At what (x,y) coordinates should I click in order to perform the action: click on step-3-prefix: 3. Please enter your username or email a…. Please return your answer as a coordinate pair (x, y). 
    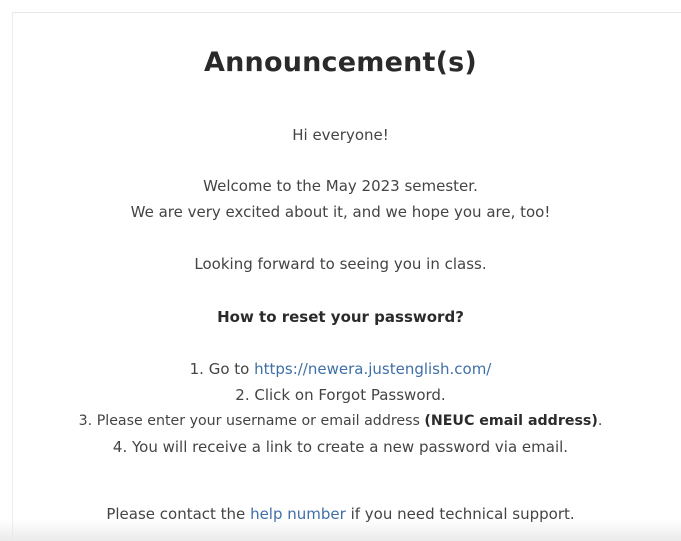
    Looking at the image, I should click on (251, 421).